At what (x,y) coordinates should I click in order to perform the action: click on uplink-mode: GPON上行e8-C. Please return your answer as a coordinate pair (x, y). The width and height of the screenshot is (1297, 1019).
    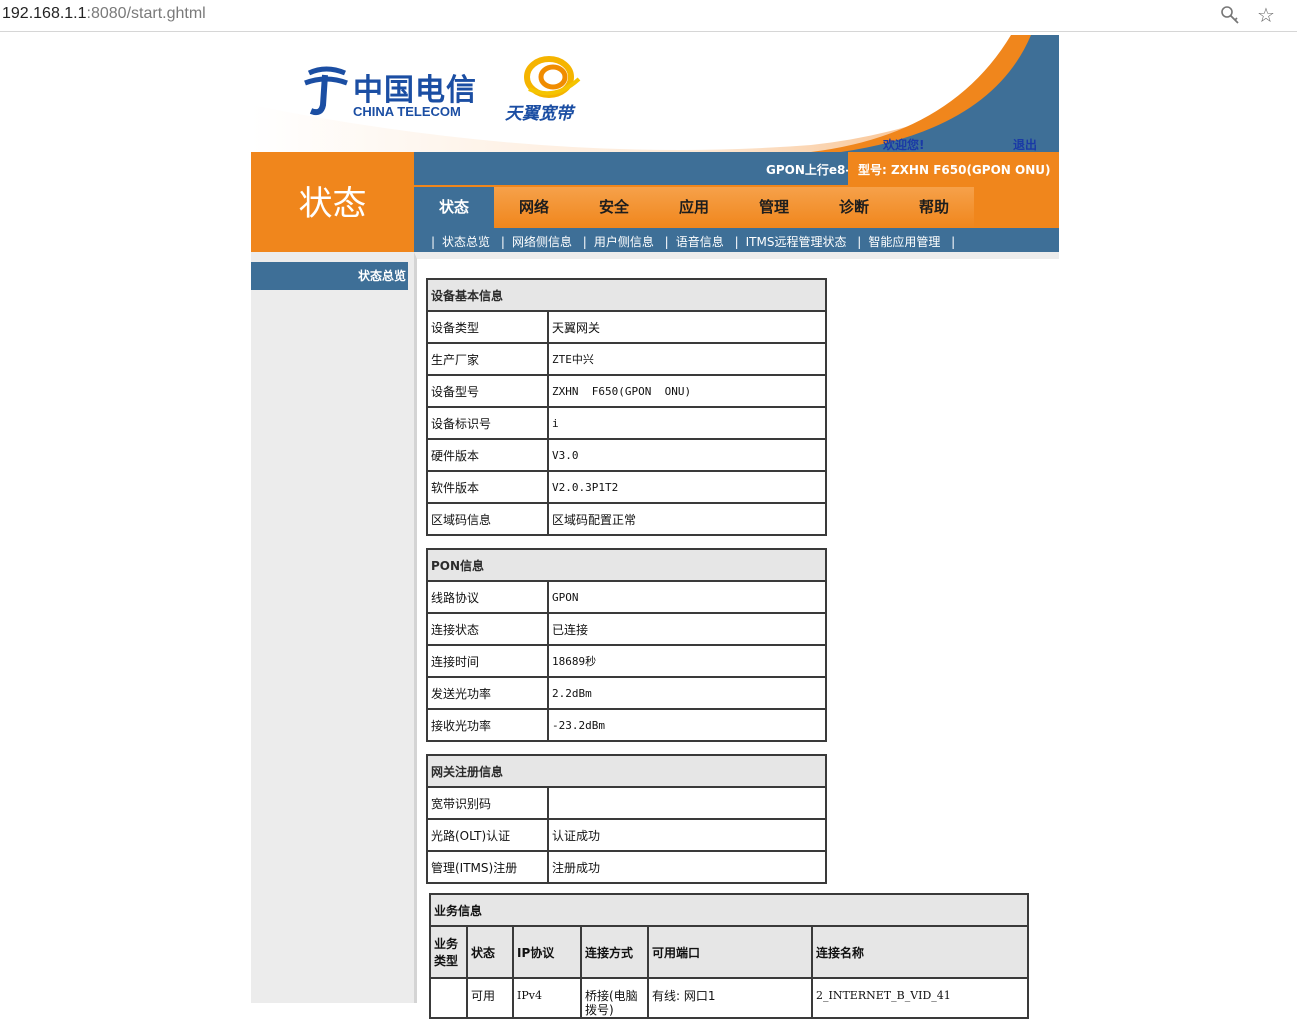
    Looking at the image, I should click on (813, 170).